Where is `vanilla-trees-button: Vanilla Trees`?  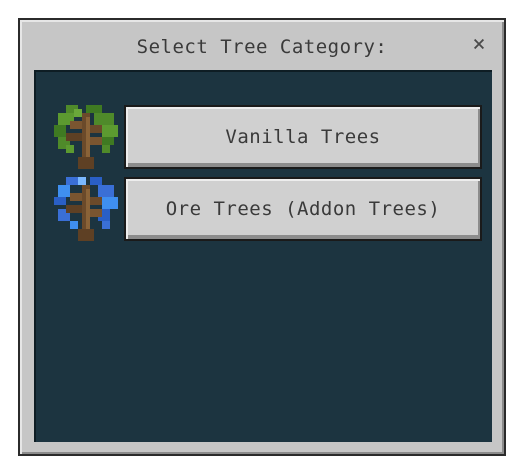 vanilla-trees-button: Vanilla Trees is located at coordinates (303, 137).